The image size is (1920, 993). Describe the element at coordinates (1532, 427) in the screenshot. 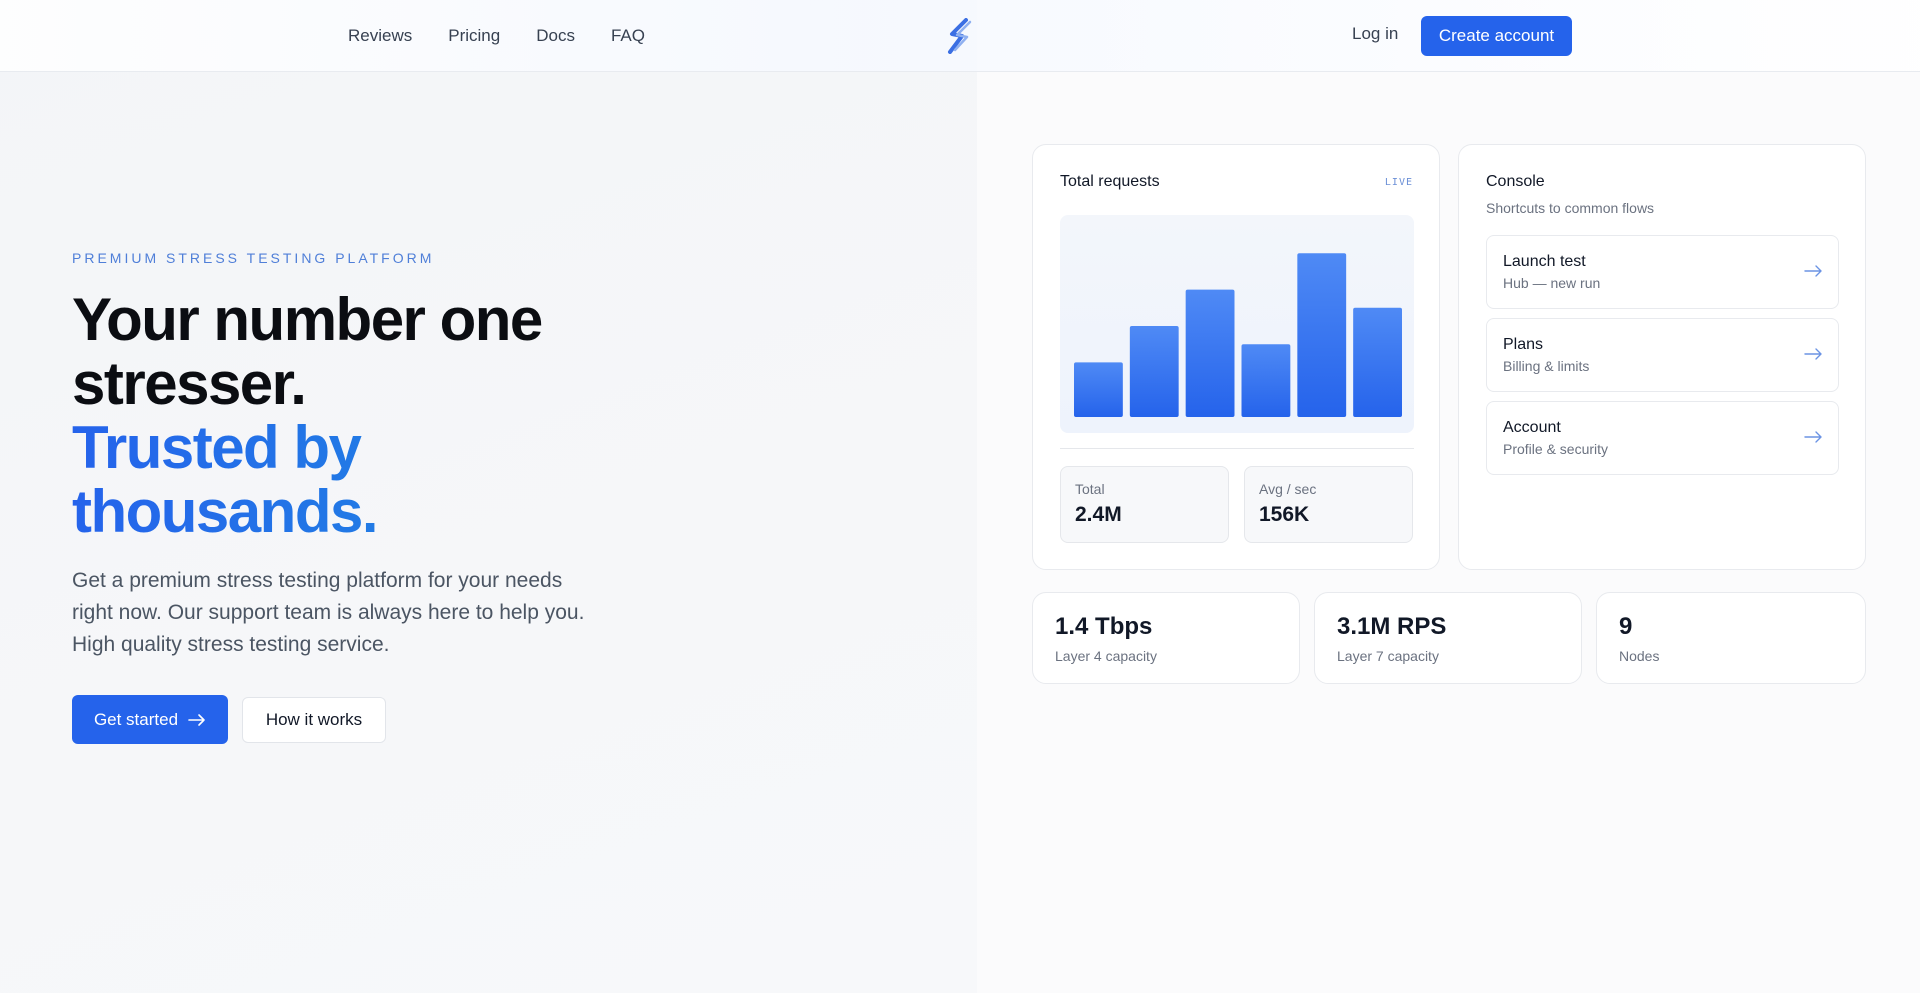

I see `shortcut-title: Account` at that location.